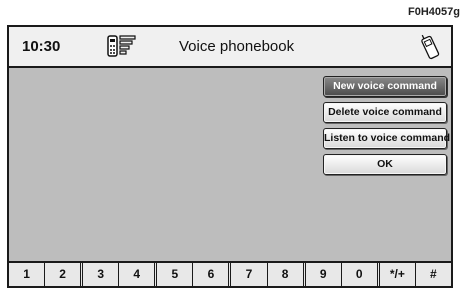 The width and height of the screenshot is (462, 294). What do you see at coordinates (101, 274) in the screenshot?
I see `key-3: 3` at bounding box center [101, 274].